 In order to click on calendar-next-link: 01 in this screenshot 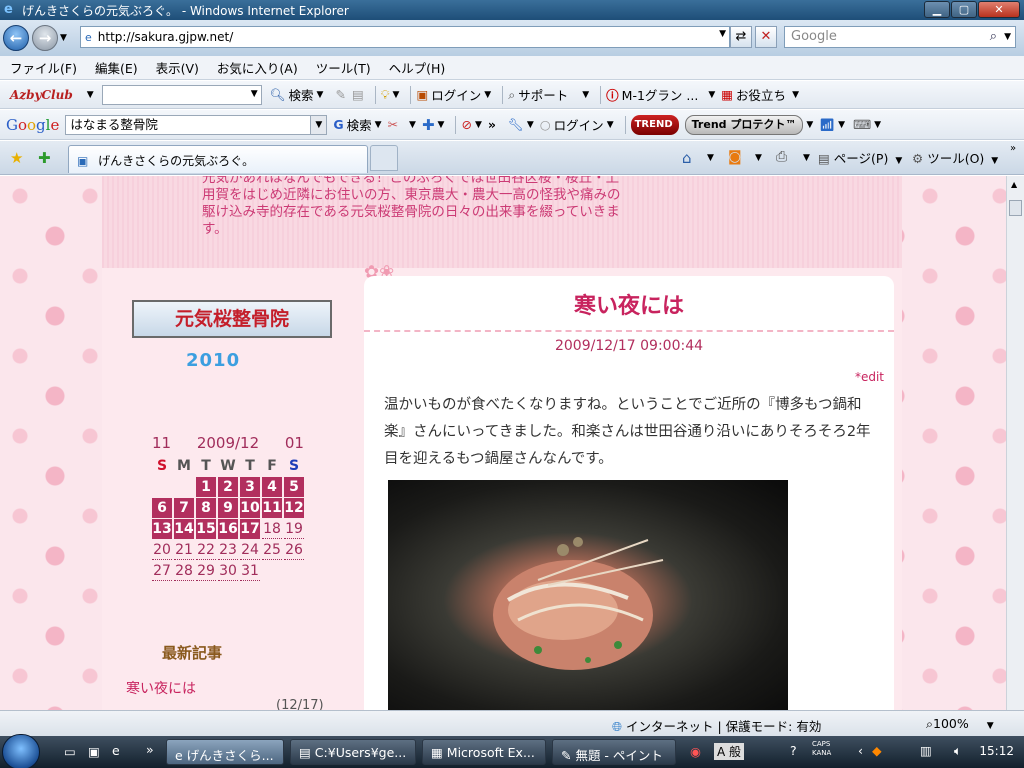, I will do `click(294, 443)`.